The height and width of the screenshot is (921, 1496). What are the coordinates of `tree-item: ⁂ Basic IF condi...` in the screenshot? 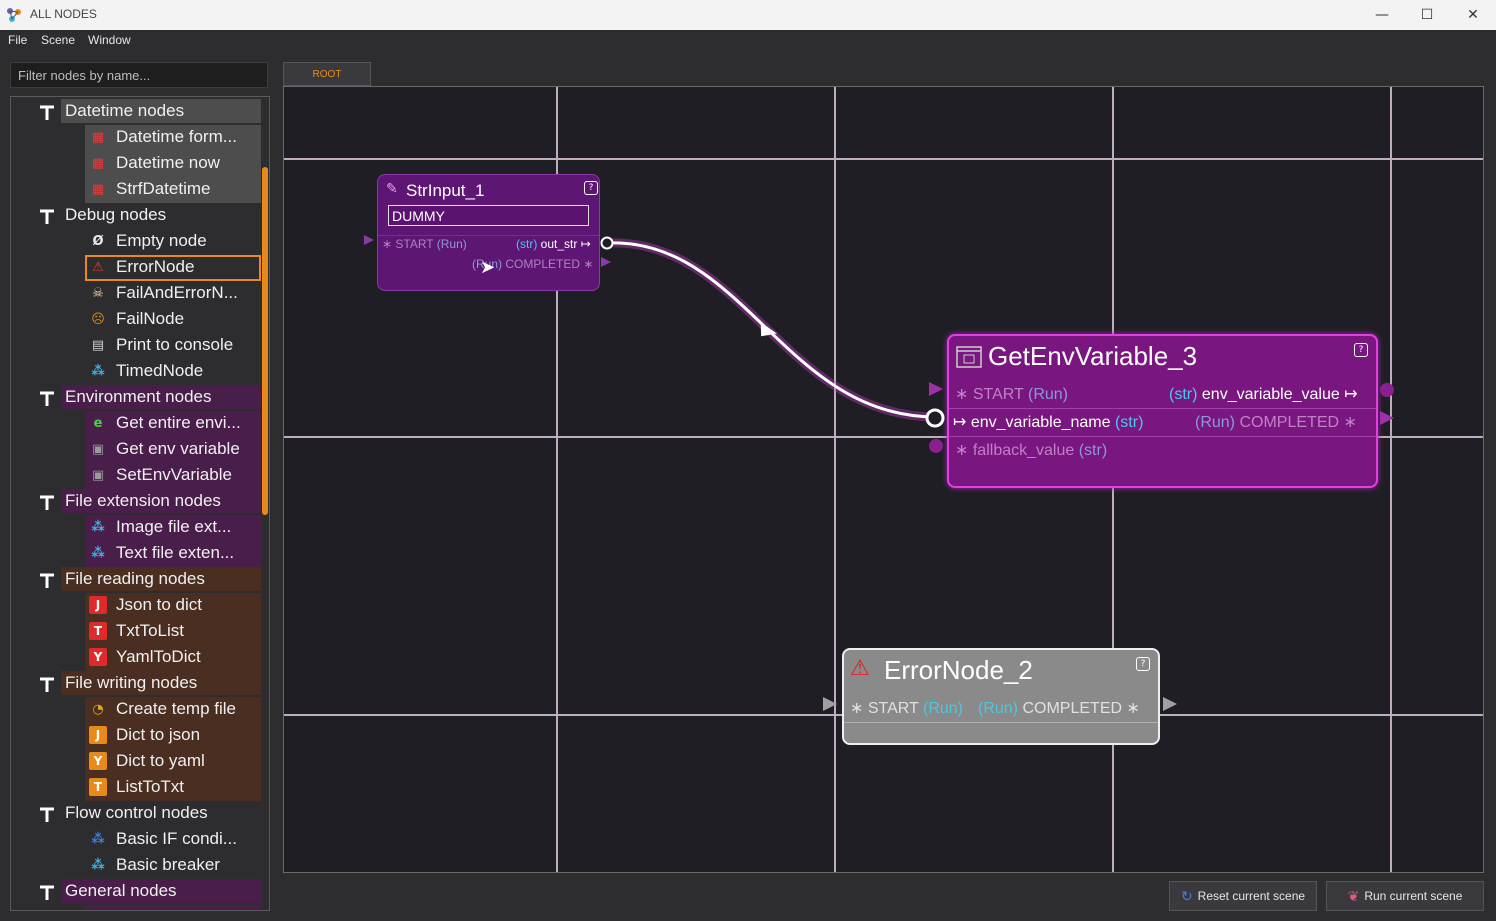 It's located at (136, 839).